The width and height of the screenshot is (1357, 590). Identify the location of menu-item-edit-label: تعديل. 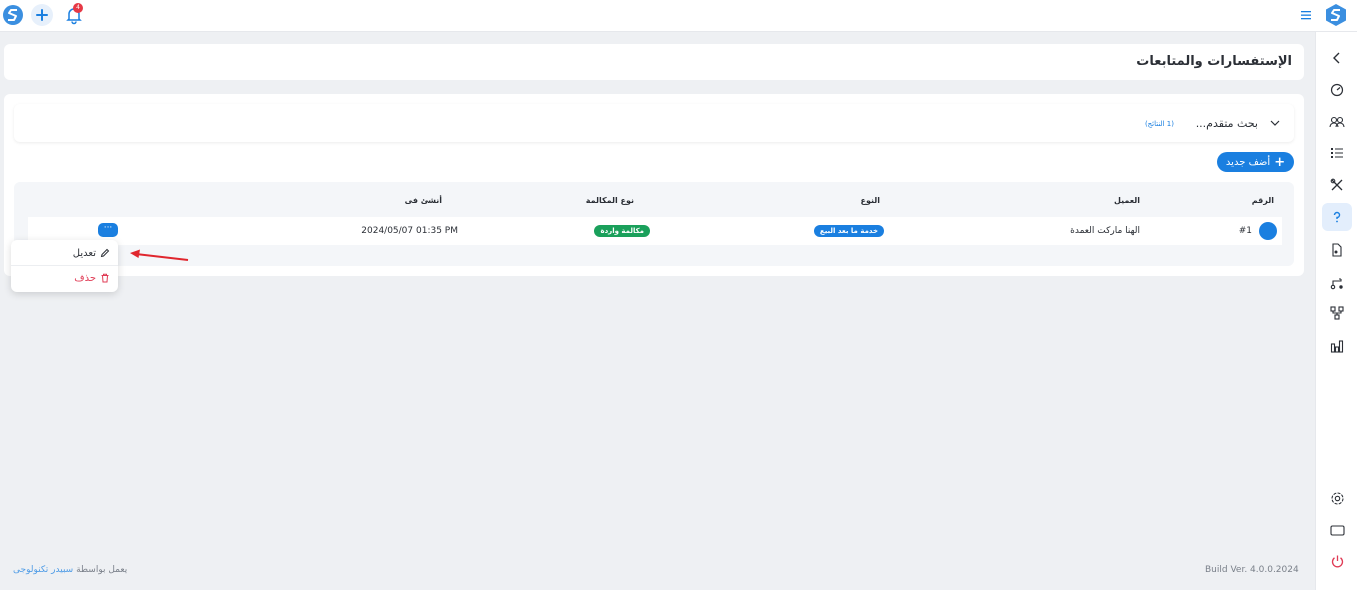
(84, 253).